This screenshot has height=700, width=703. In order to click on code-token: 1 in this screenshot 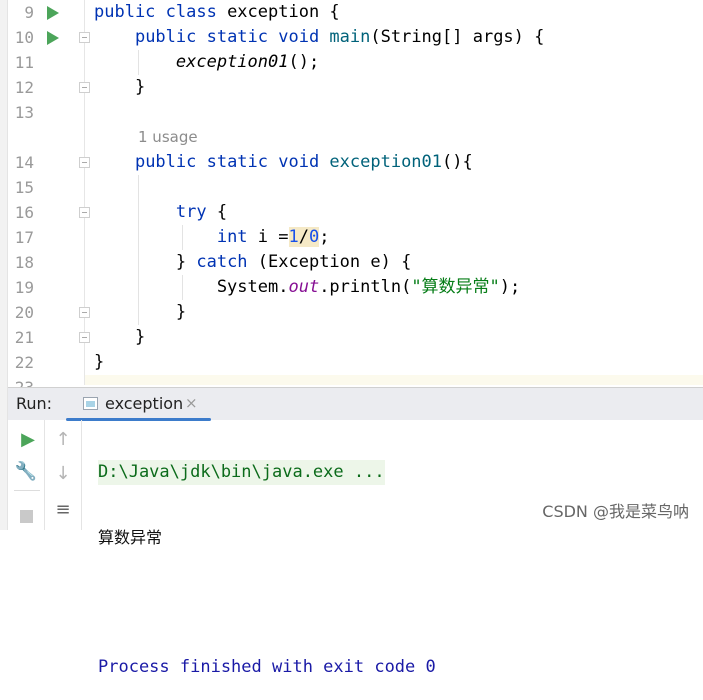, I will do `click(293, 237)`.